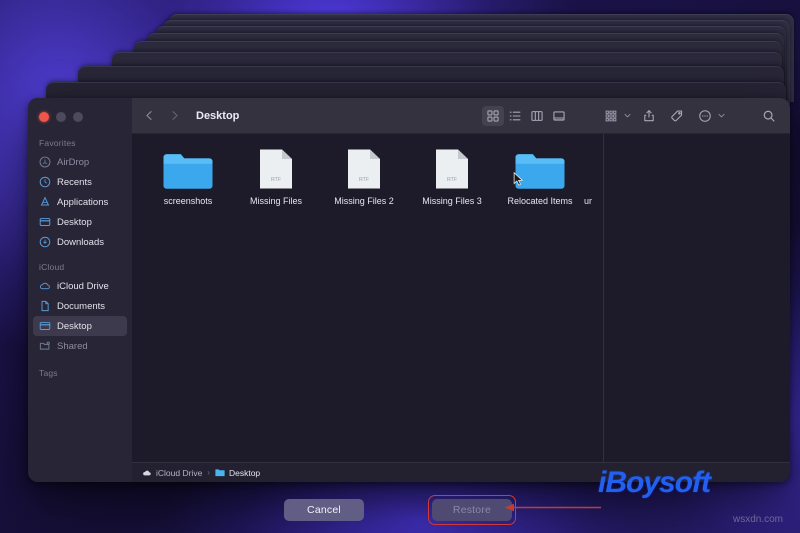  I want to click on sidebar-item-desktop: Desktop, so click(80, 222).